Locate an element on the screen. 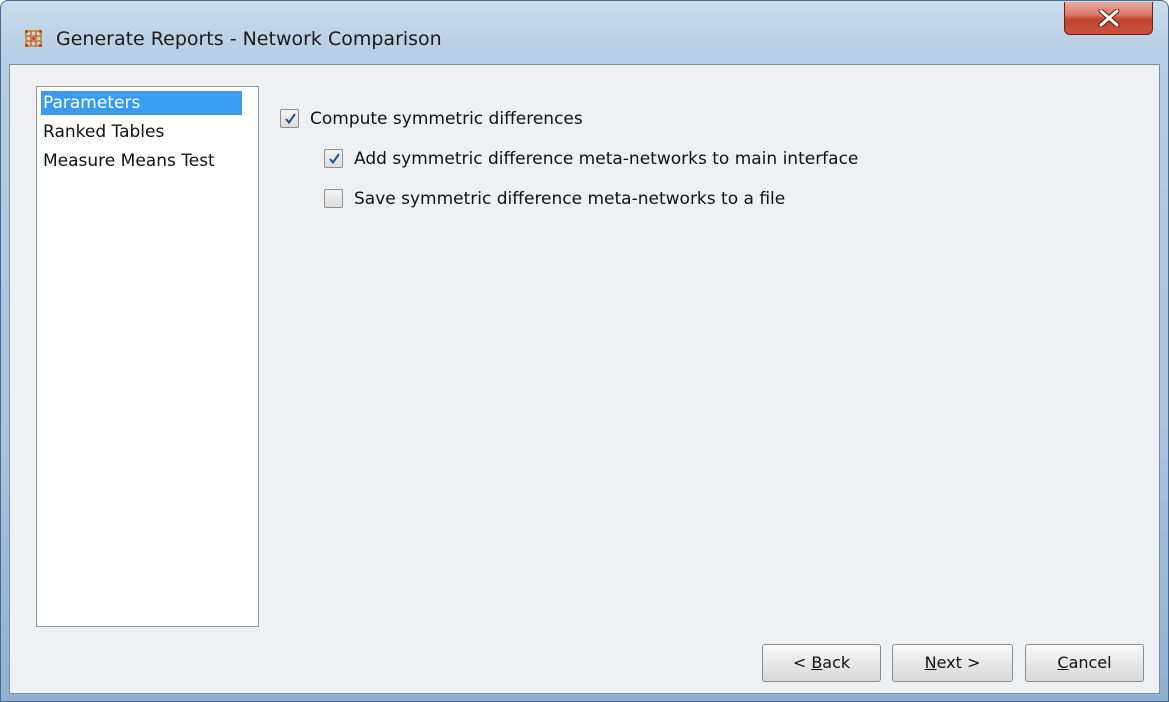  close-x-icon is located at coordinates (1109, 18).